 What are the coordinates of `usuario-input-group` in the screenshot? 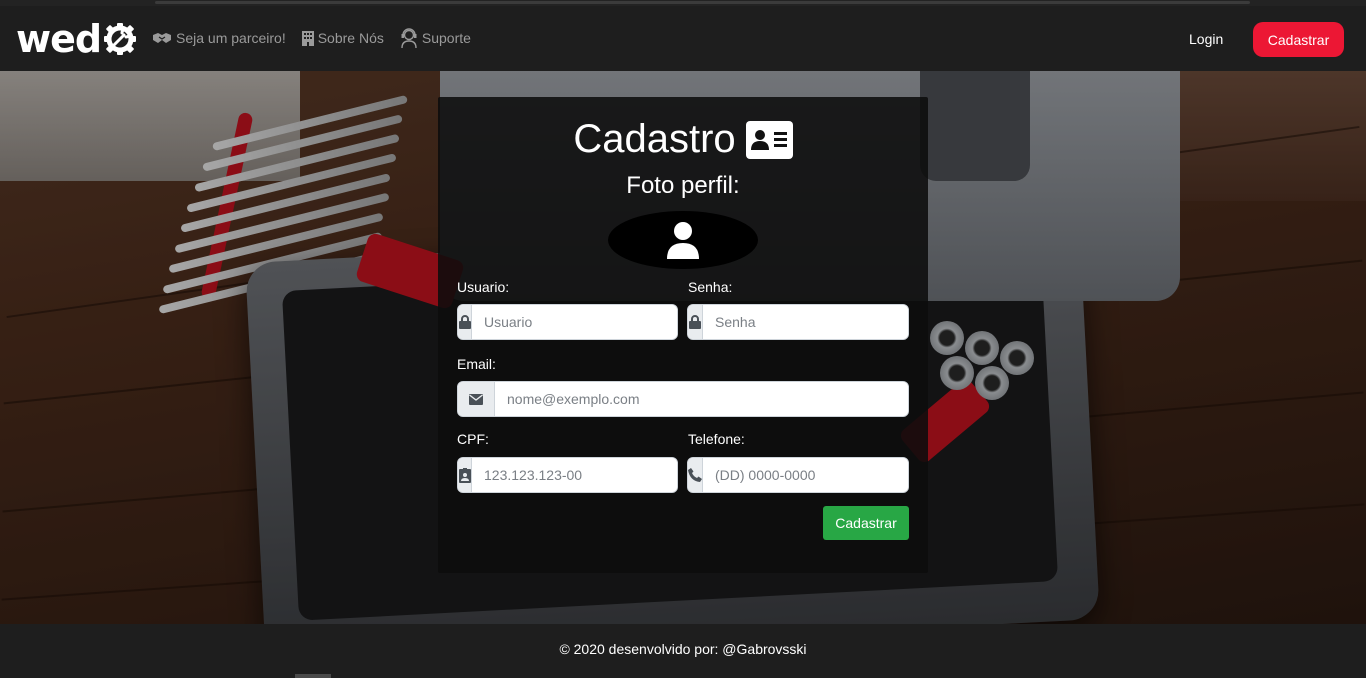 It's located at (567, 322).